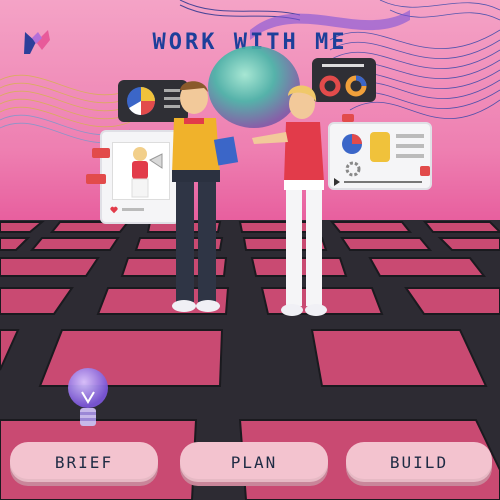 The height and width of the screenshot is (500, 500). Describe the element at coordinates (419, 462) in the screenshot. I see `build-button: BUILD` at that location.